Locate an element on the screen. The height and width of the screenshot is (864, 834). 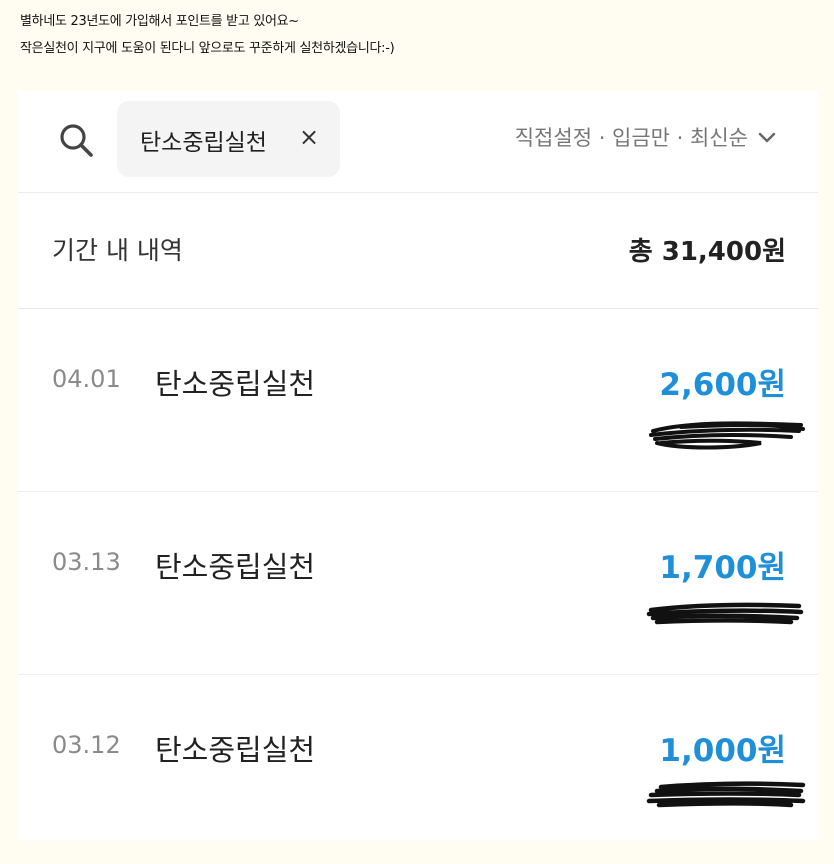
search-filter-bar: 탄소중립실천 × 직접설정 · 입금만 · 최신순 is located at coordinates (418, 141).